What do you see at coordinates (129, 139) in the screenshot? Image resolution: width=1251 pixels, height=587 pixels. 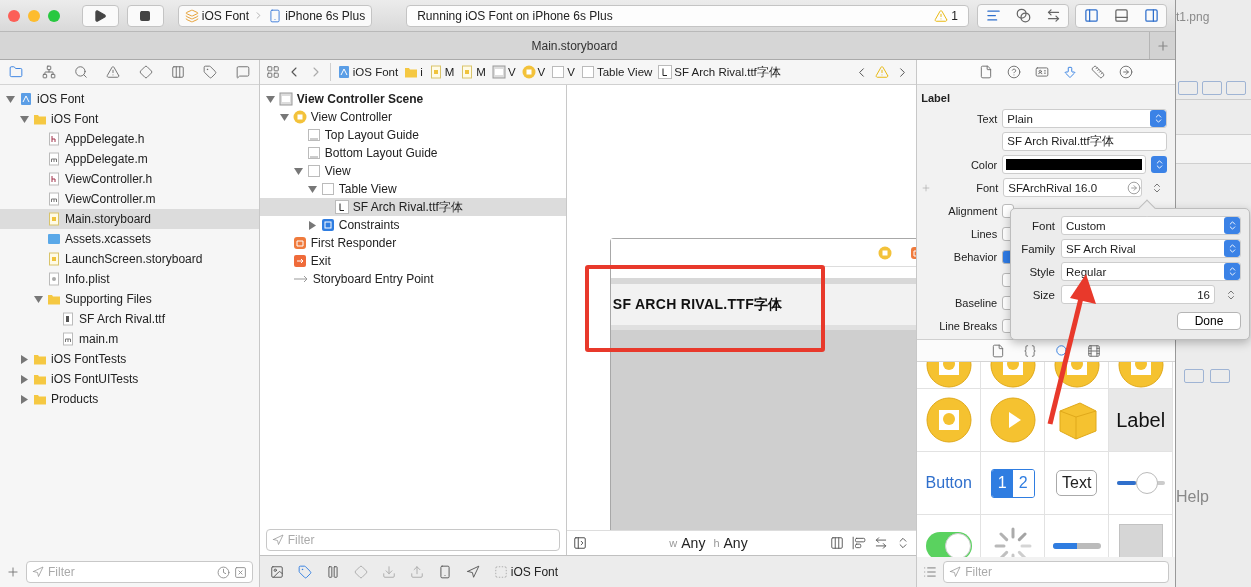 I see `tree-item: AppDelegate.h` at bounding box center [129, 139].